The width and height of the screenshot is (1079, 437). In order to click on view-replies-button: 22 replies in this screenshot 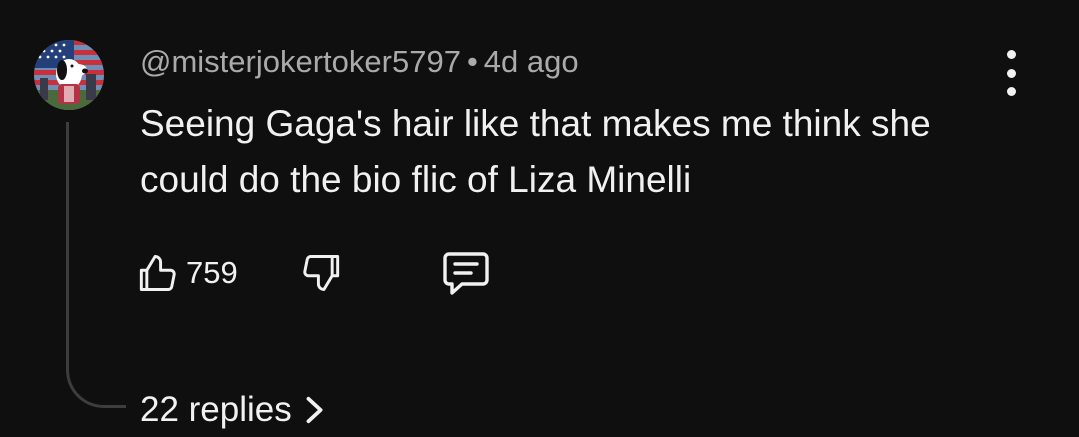, I will do `click(233, 410)`.